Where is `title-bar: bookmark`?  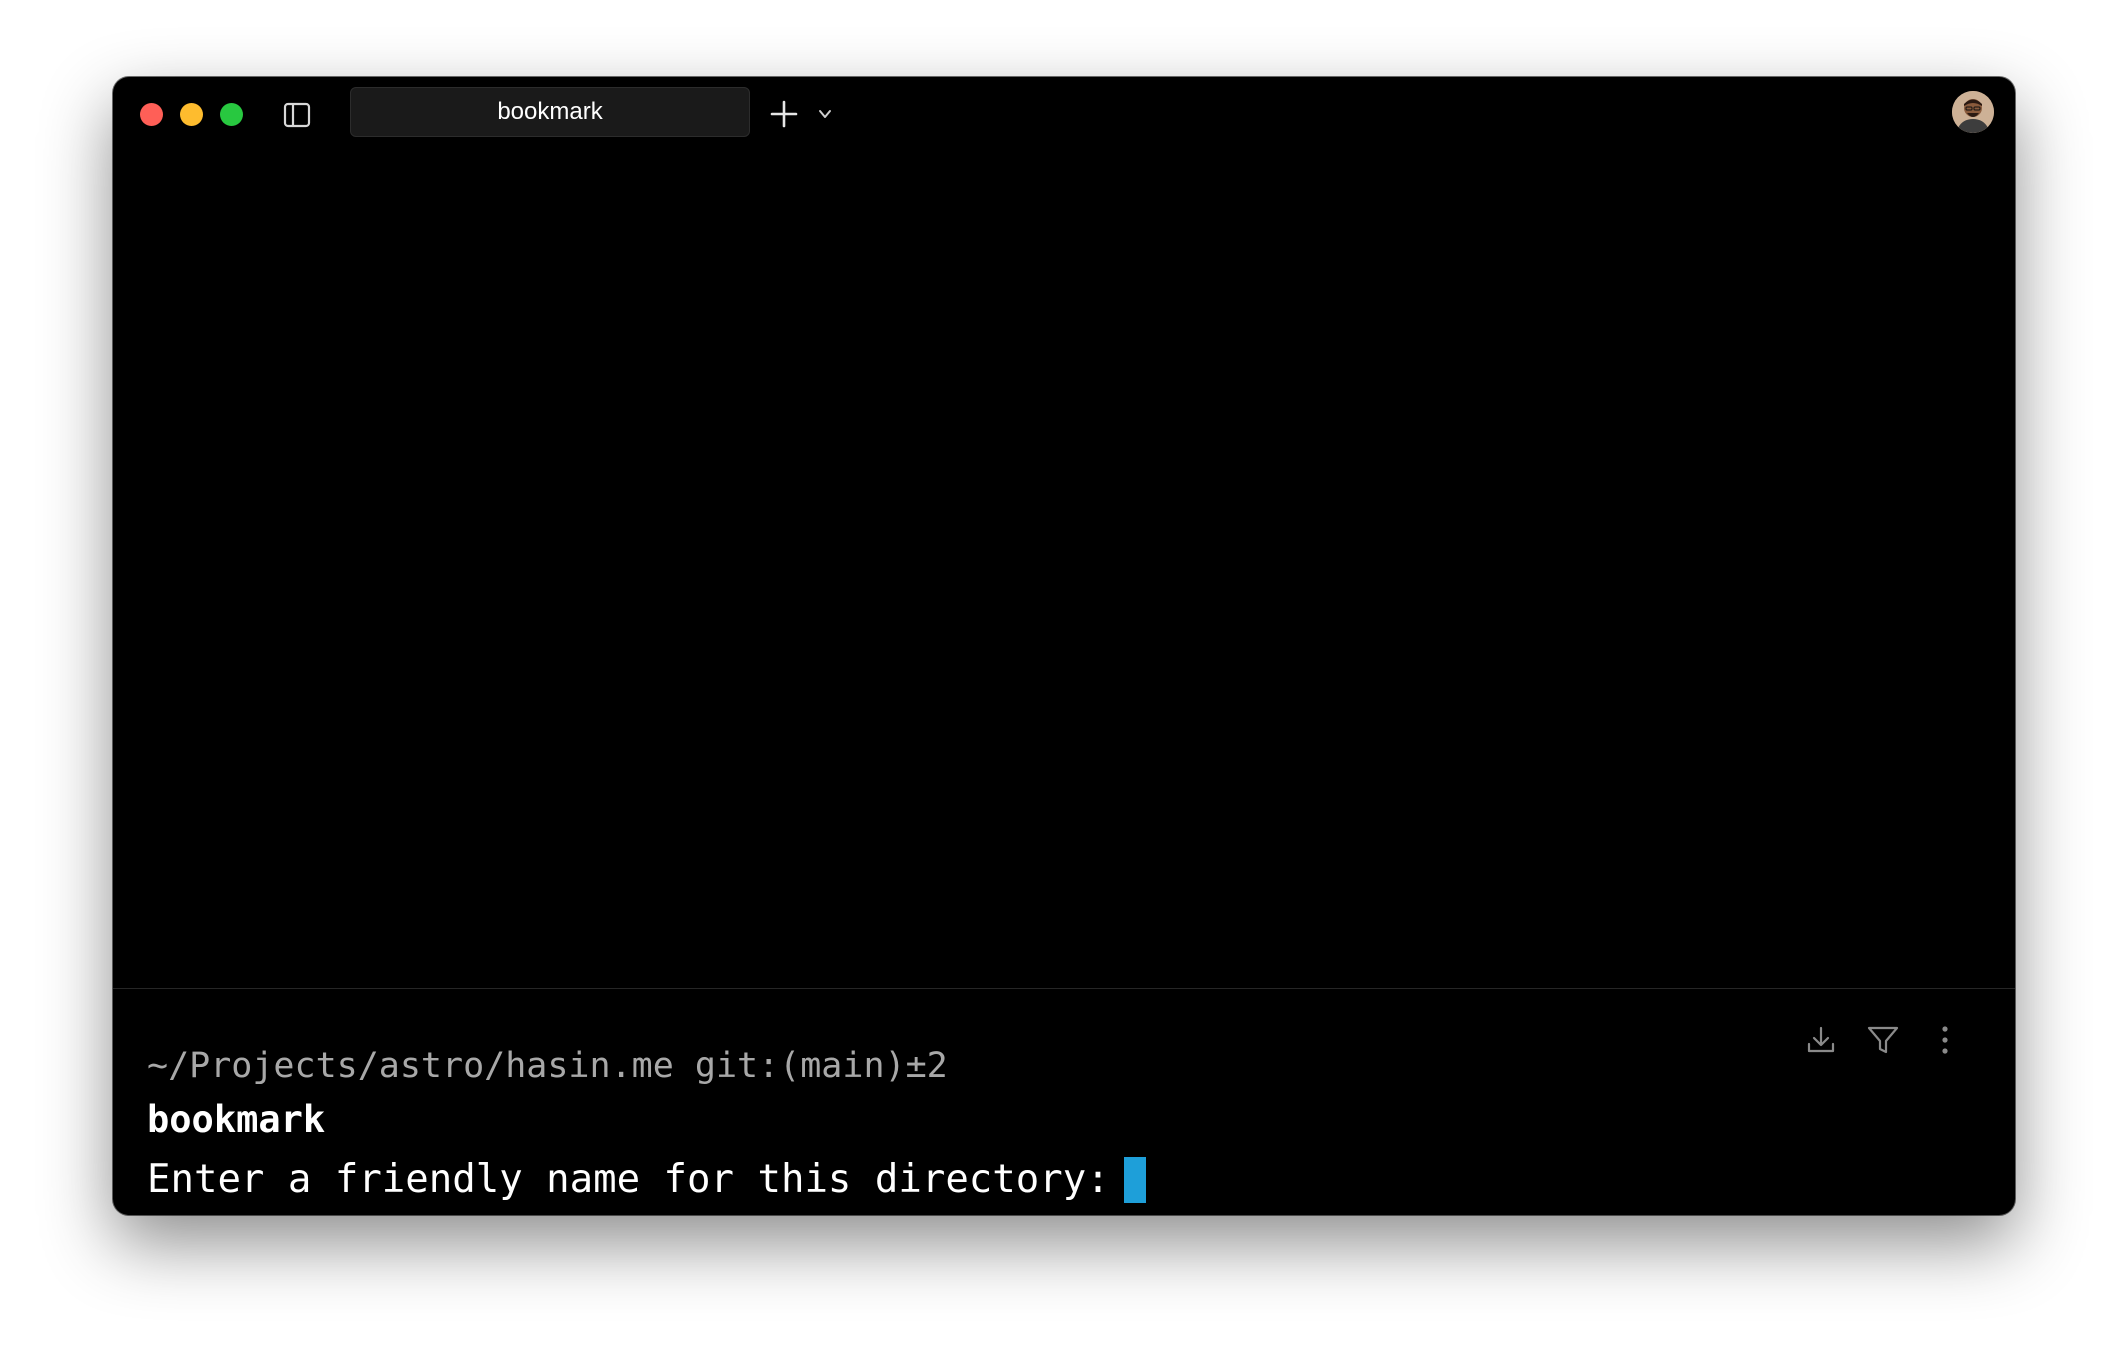
title-bar: bookmark is located at coordinates (1064, 112).